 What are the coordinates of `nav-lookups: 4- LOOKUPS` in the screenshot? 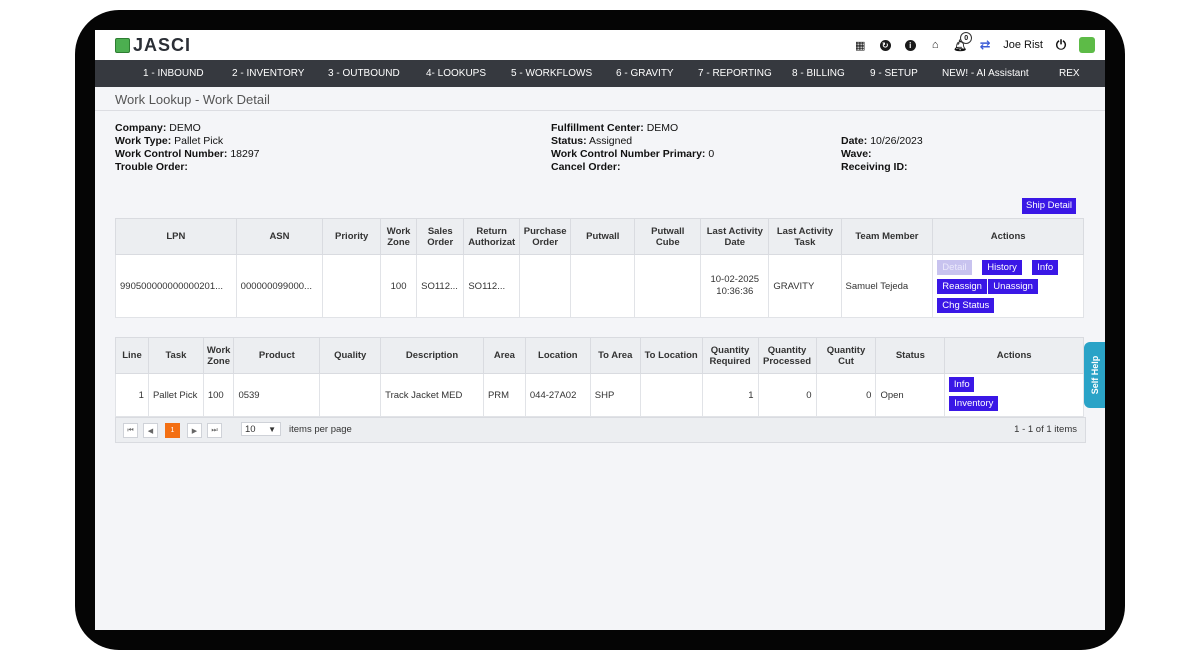 It's located at (456, 73).